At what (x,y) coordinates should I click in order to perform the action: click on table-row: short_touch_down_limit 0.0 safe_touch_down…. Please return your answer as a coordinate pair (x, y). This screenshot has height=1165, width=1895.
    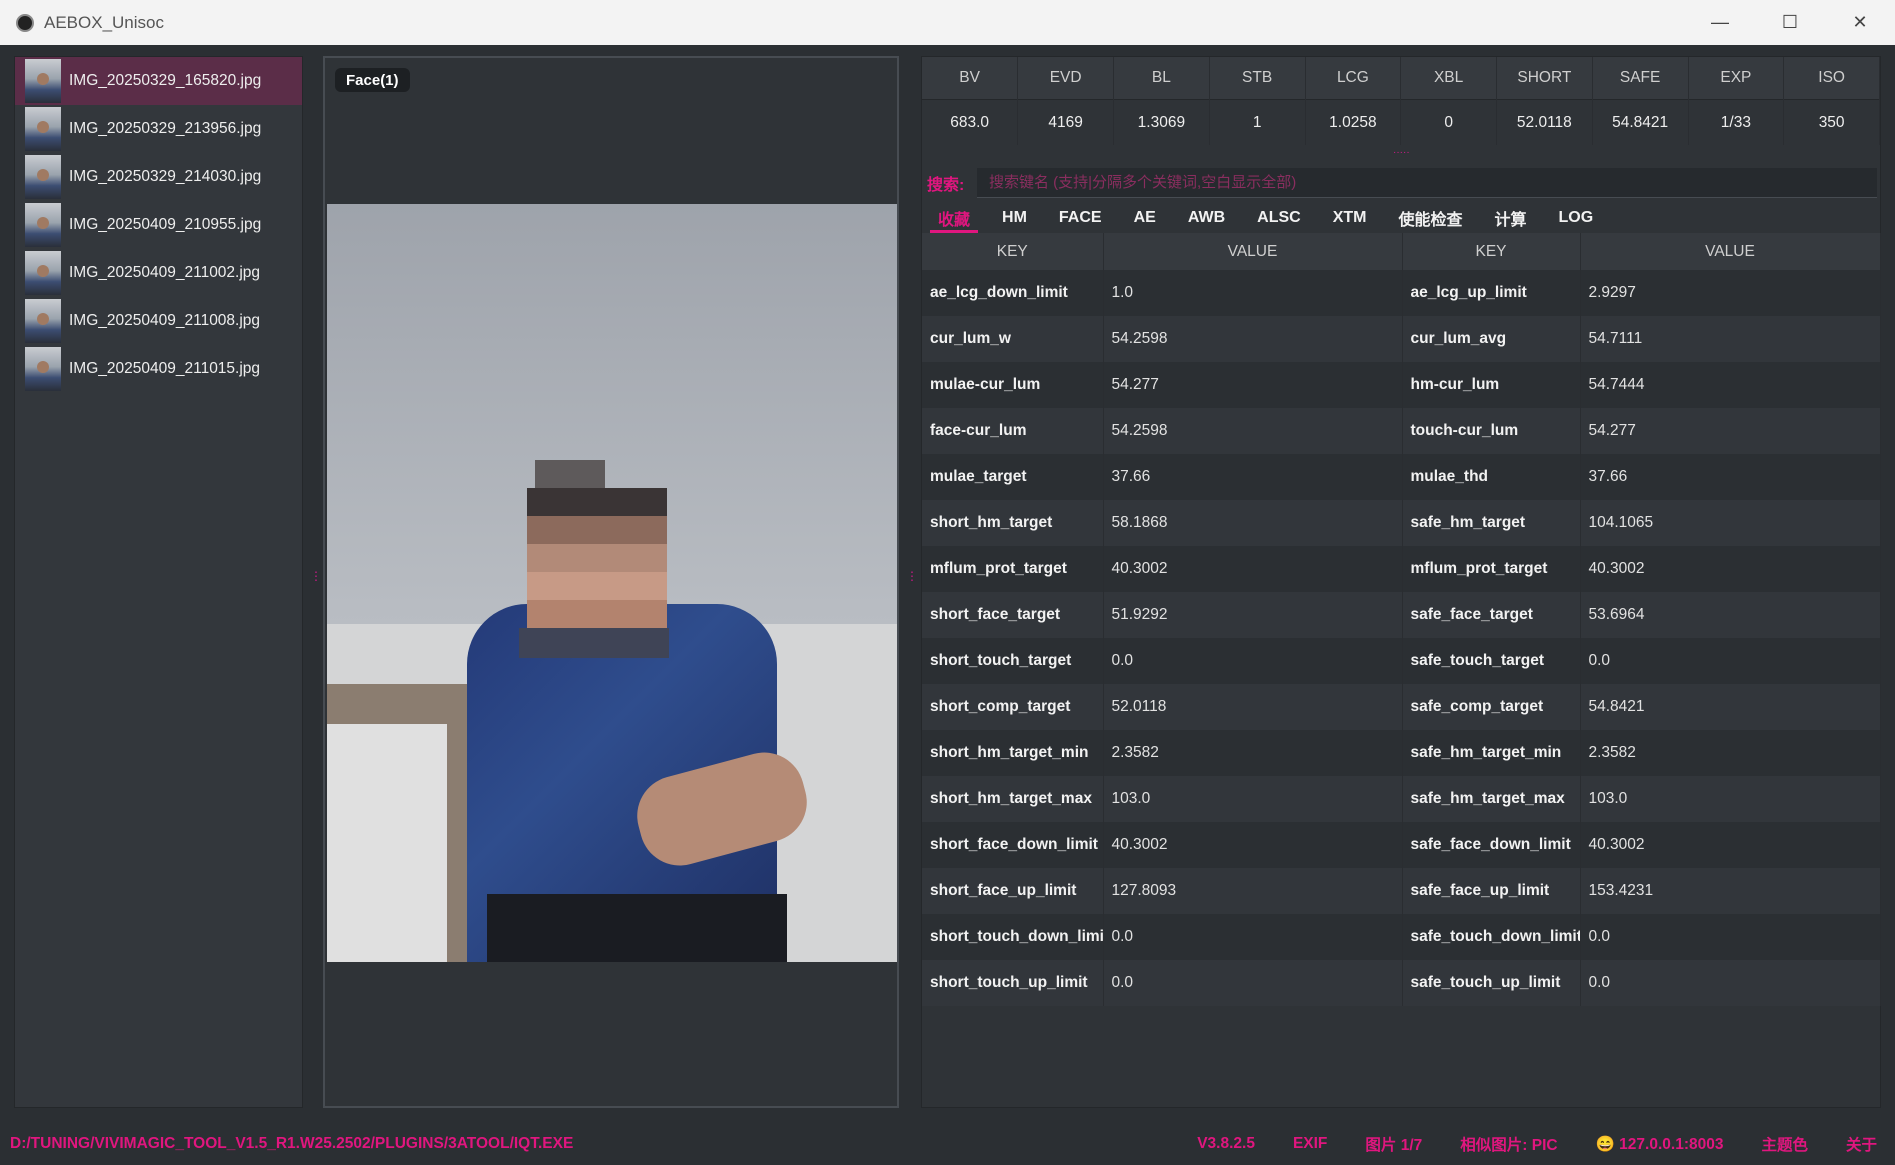
    Looking at the image, I should click on (1401, 937).